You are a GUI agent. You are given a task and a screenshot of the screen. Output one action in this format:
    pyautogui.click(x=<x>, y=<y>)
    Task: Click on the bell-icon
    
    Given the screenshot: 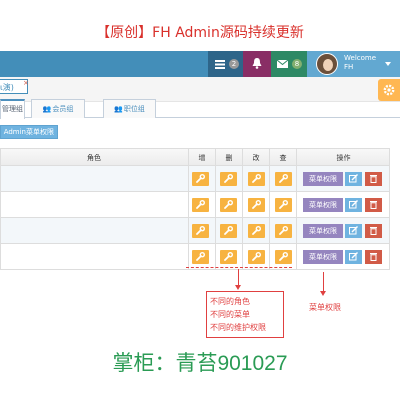 What is the action you would take?
    pyautogui.click(x=257, y=63)
    